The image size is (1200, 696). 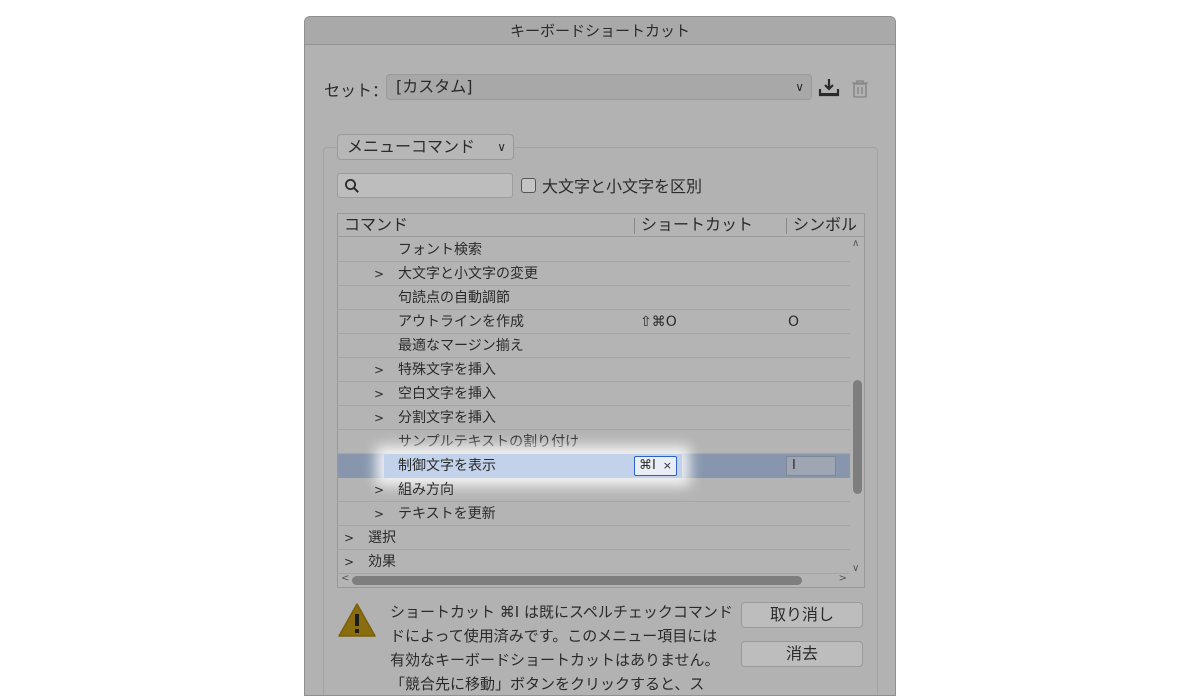 What do you see at coordinates (447, 394) in the screenshot?
I see `command-label: 空白文字を挿入` at bounding box center [447, 394].